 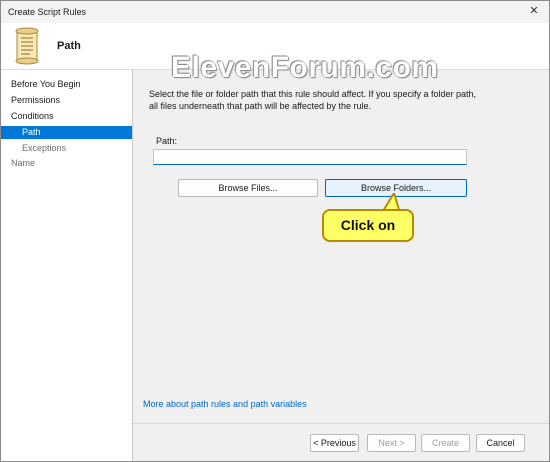 What do you see at coordinates (310, 157) in the screenshot?
I see `path-input` at bounding box center [310, 157].